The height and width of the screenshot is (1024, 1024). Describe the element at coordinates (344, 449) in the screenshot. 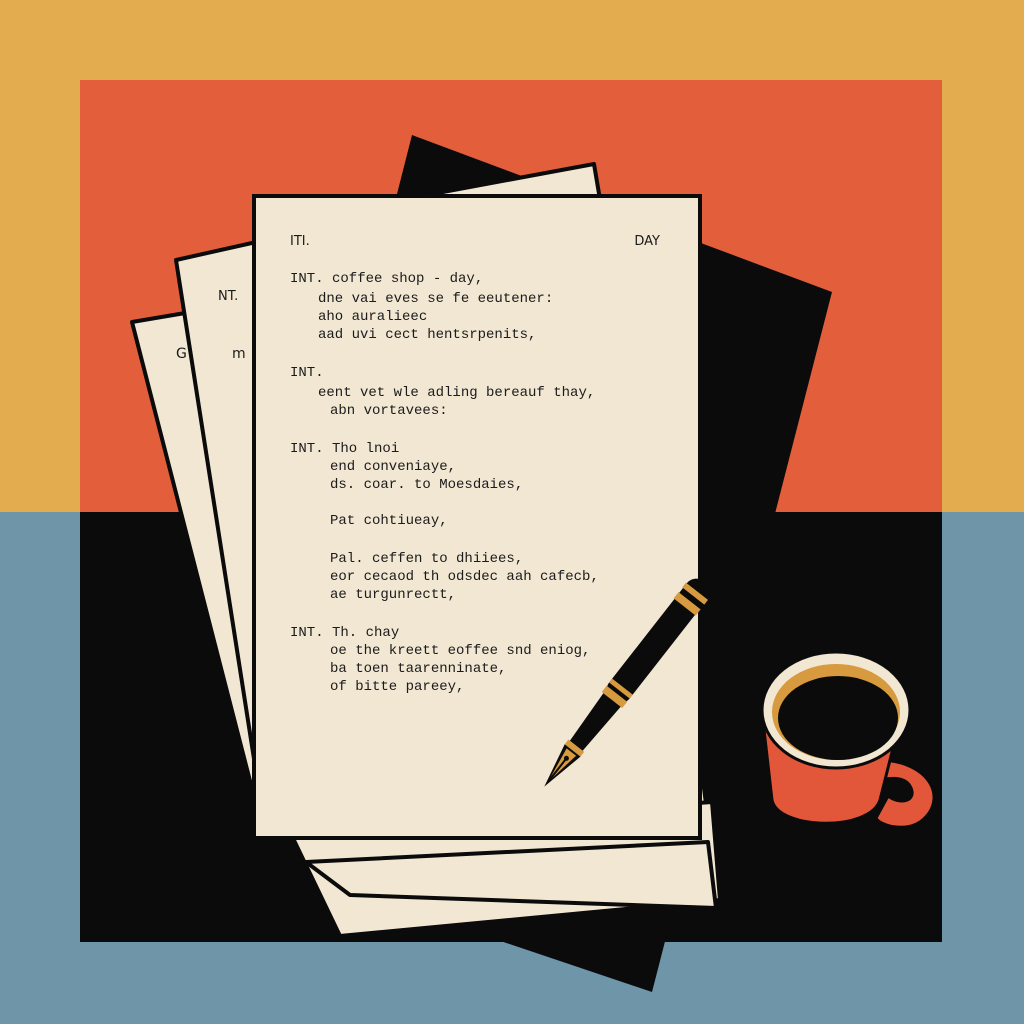

I see `scene-heading: INT. Tho lnoi` at that location.